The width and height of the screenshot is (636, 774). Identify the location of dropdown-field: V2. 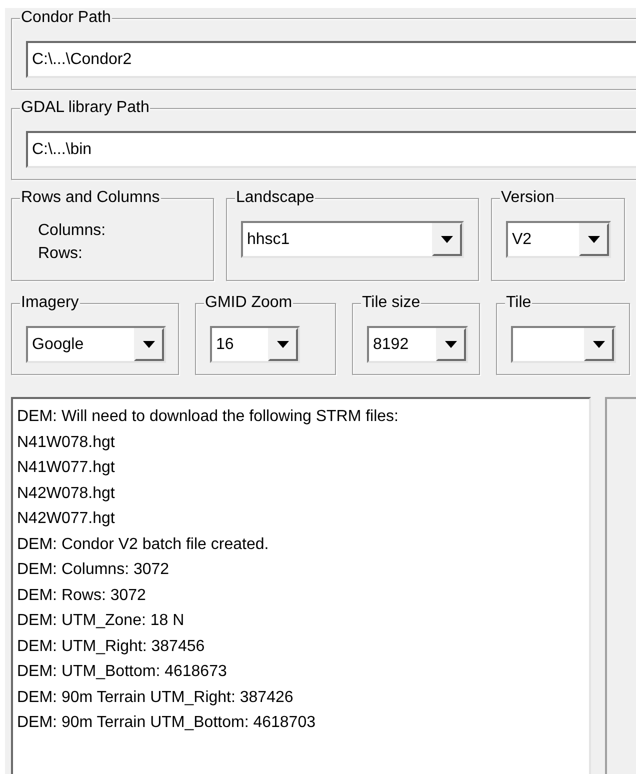
(558, 239).